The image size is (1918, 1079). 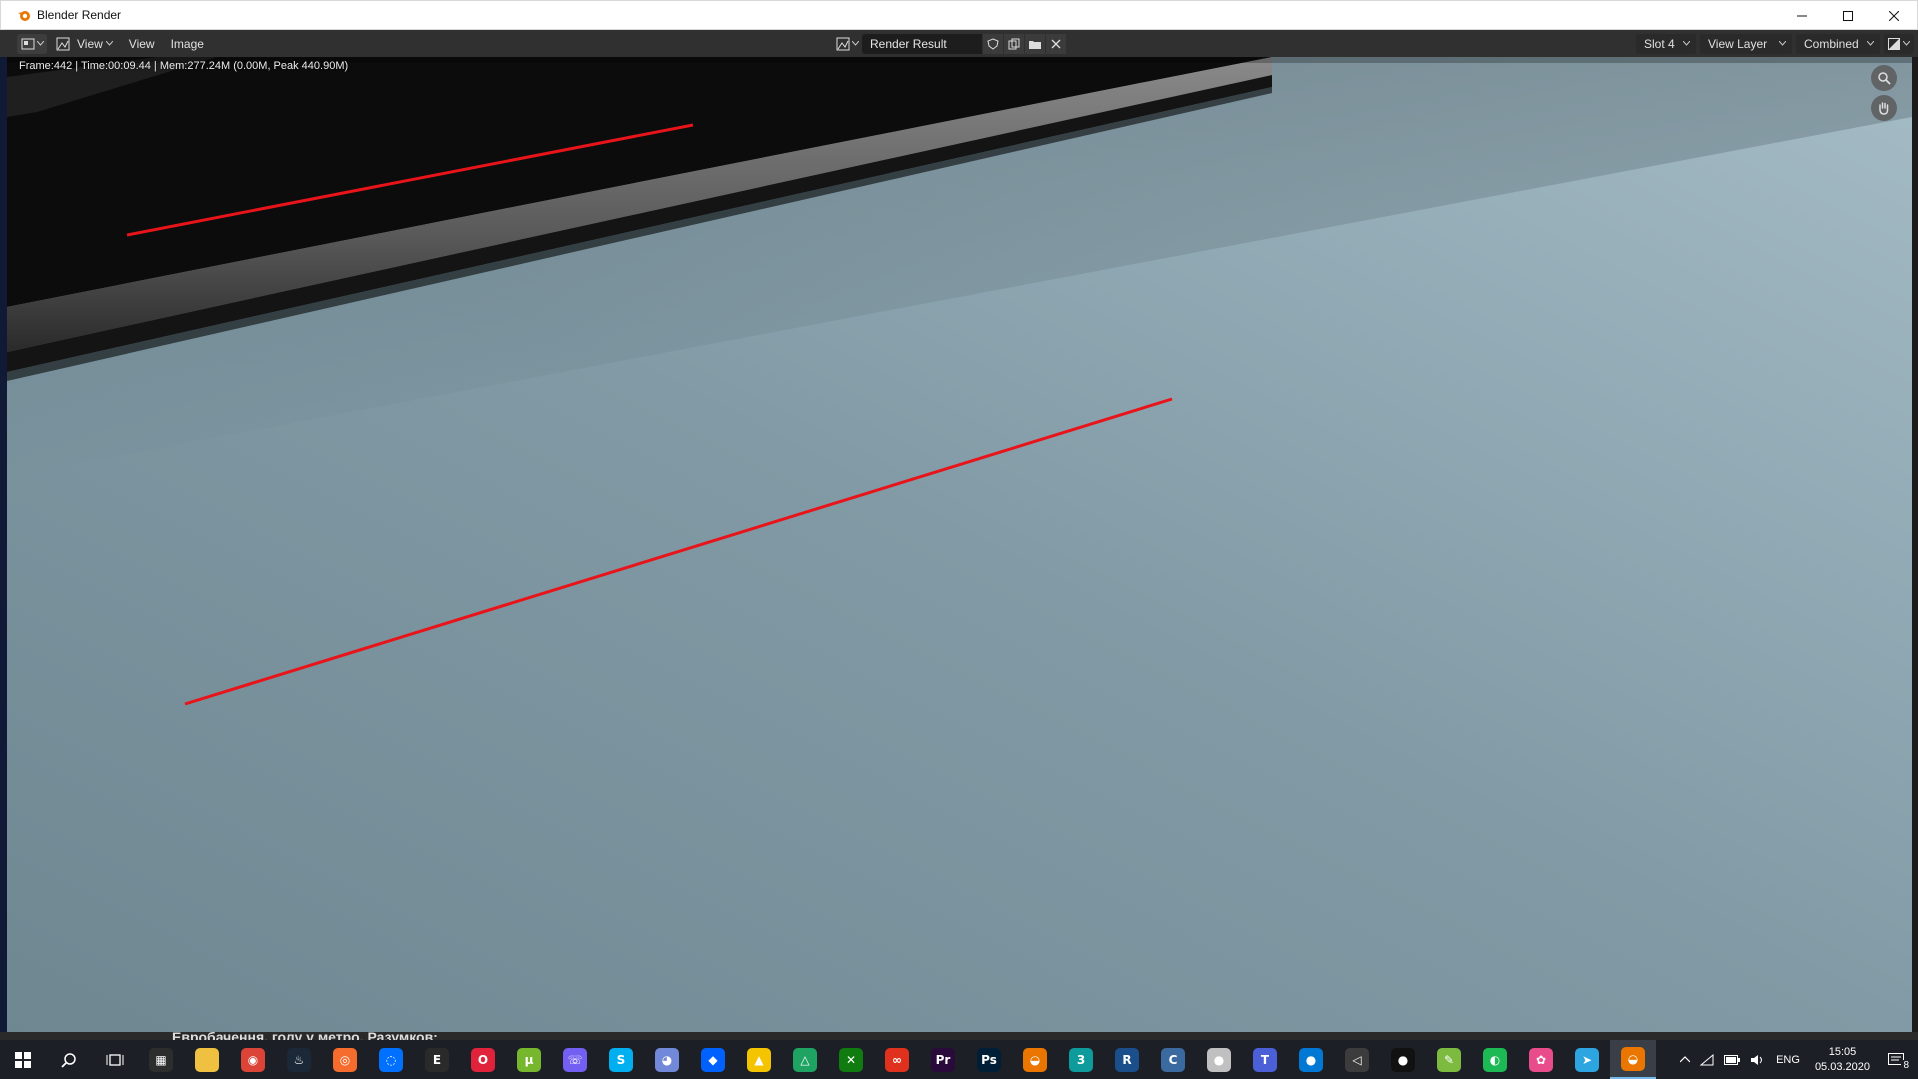 I want to click on uplay-icon: ◌, so click(x=391, y=1059).